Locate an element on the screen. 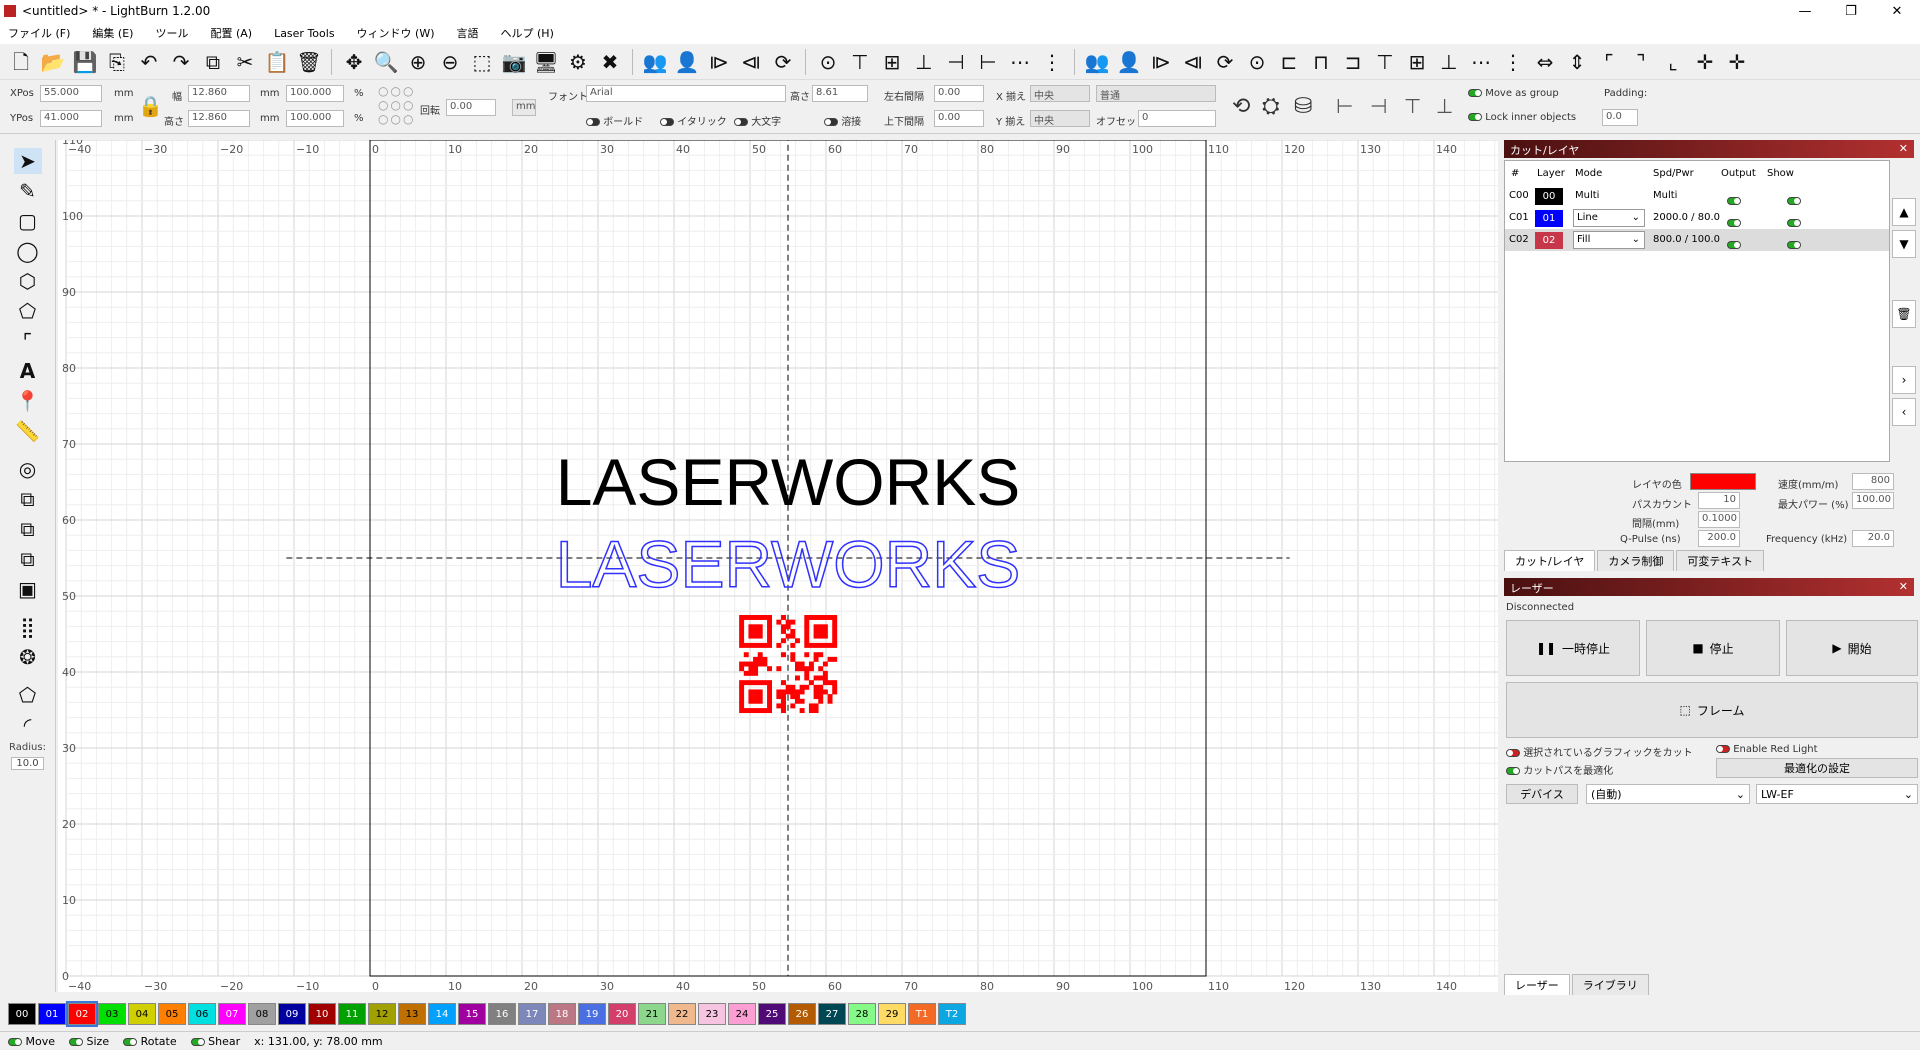  delete-icon: 🗑 is located at coordinates (309, 62).